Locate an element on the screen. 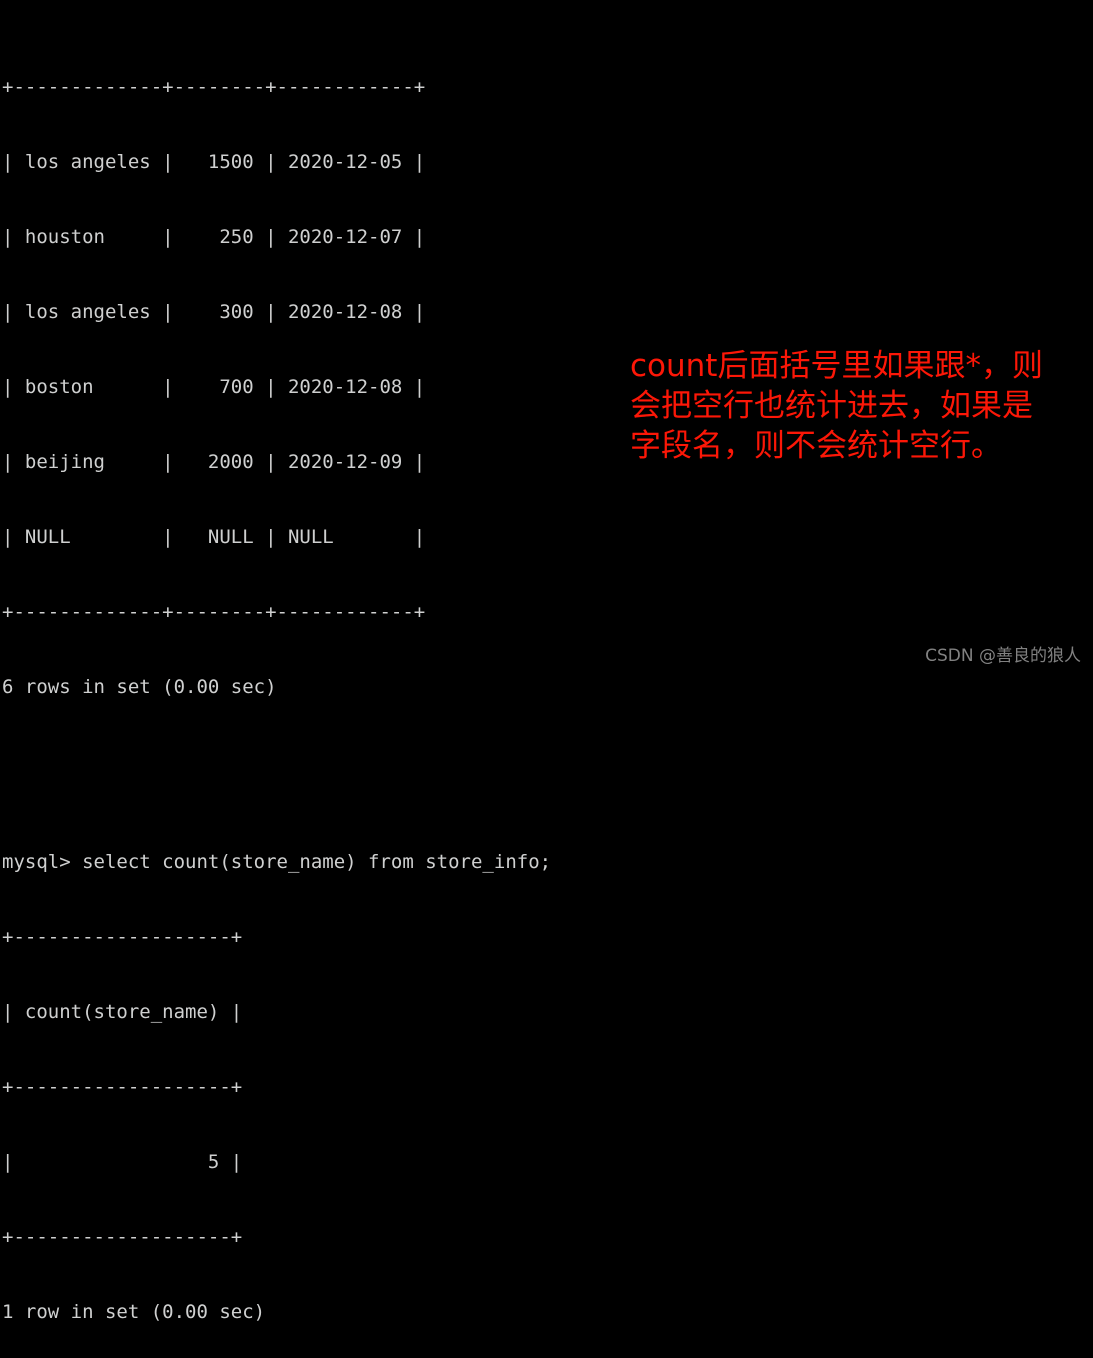 This screenshot has height=1358, width=1093. table-row: | houston | 250 | 2020-12-07 | is located at coordinates (214, 237).